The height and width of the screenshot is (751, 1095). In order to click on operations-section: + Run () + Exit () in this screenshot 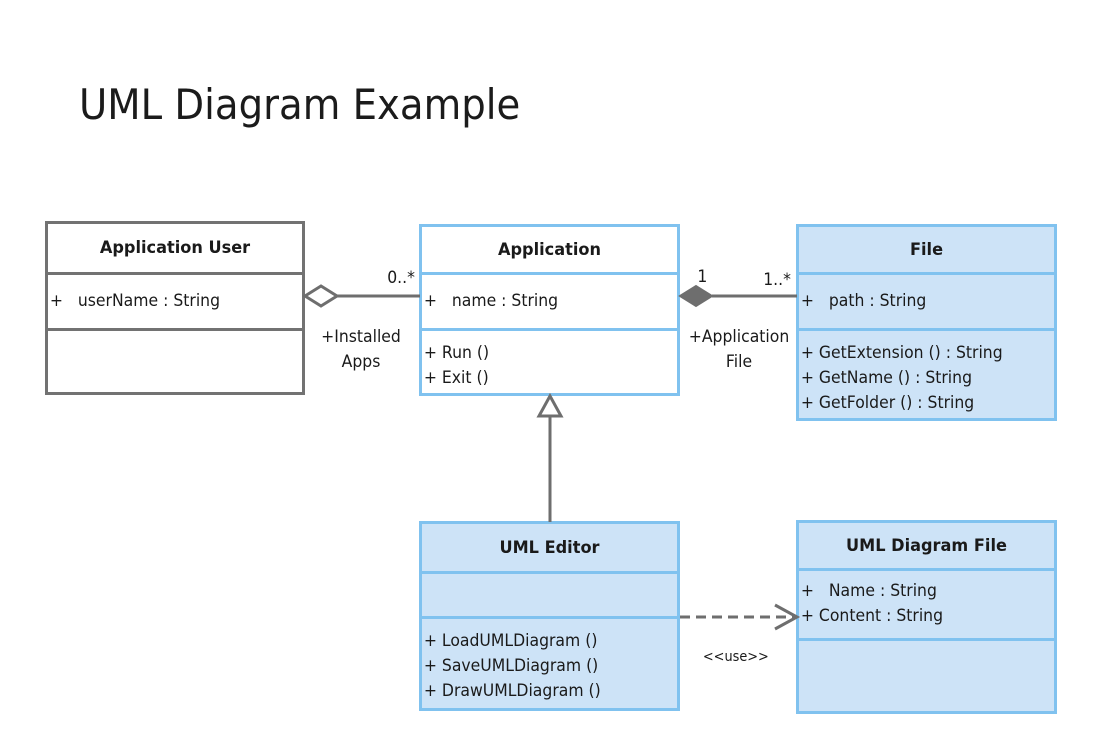, I will do `click(549, 361)`.